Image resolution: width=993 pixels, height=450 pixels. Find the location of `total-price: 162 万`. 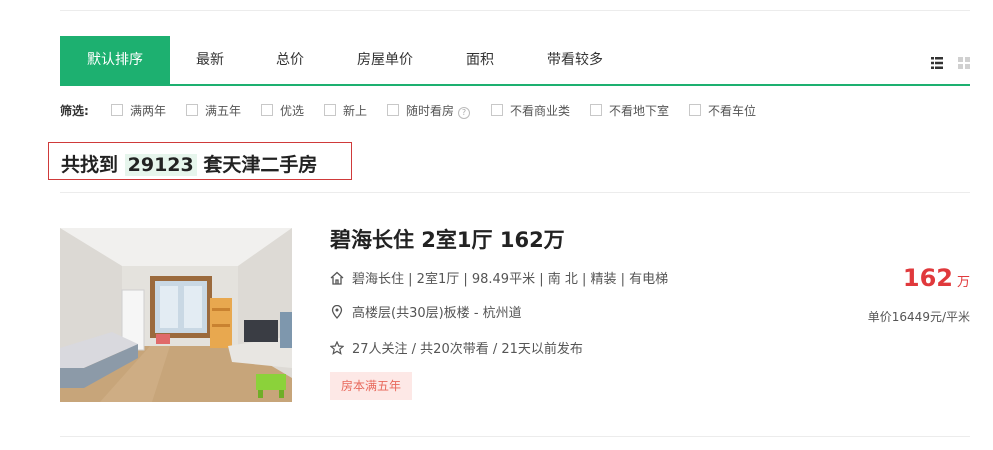

total-price: 162 万 is located at coordinates (936, 278).